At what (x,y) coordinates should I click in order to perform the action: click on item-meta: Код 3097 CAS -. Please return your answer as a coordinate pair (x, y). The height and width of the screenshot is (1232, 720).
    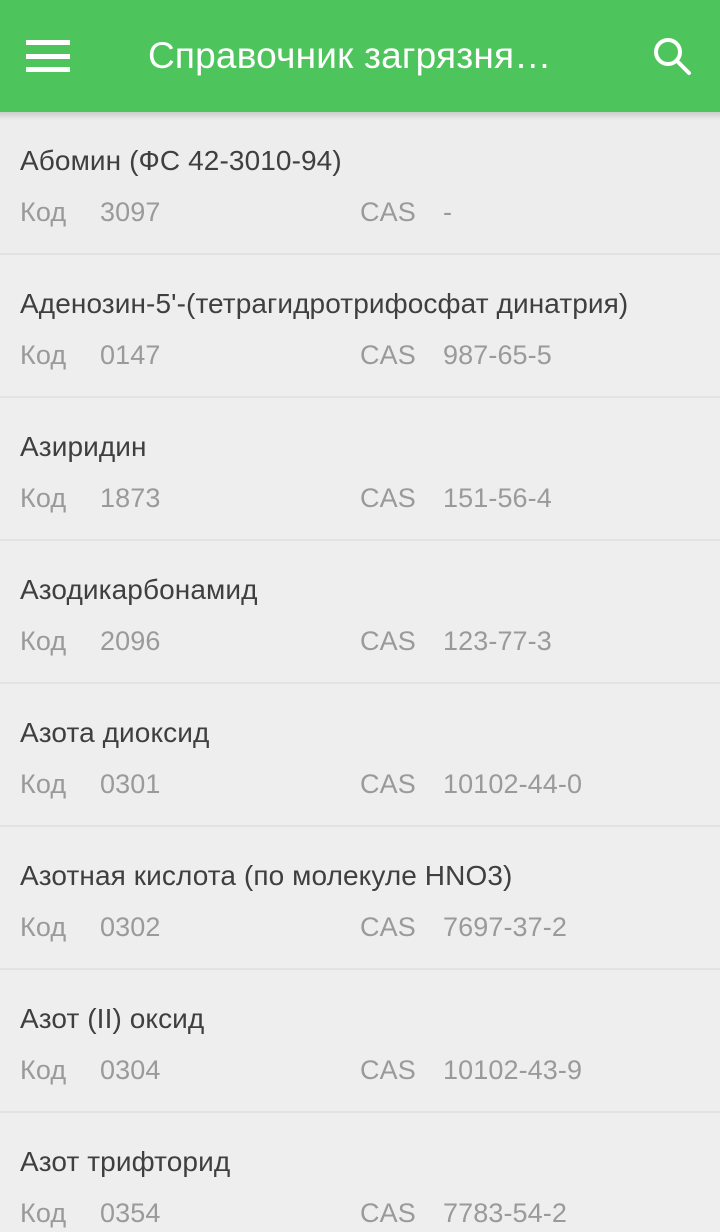
    Looking at the image, I should click on (360, 212).